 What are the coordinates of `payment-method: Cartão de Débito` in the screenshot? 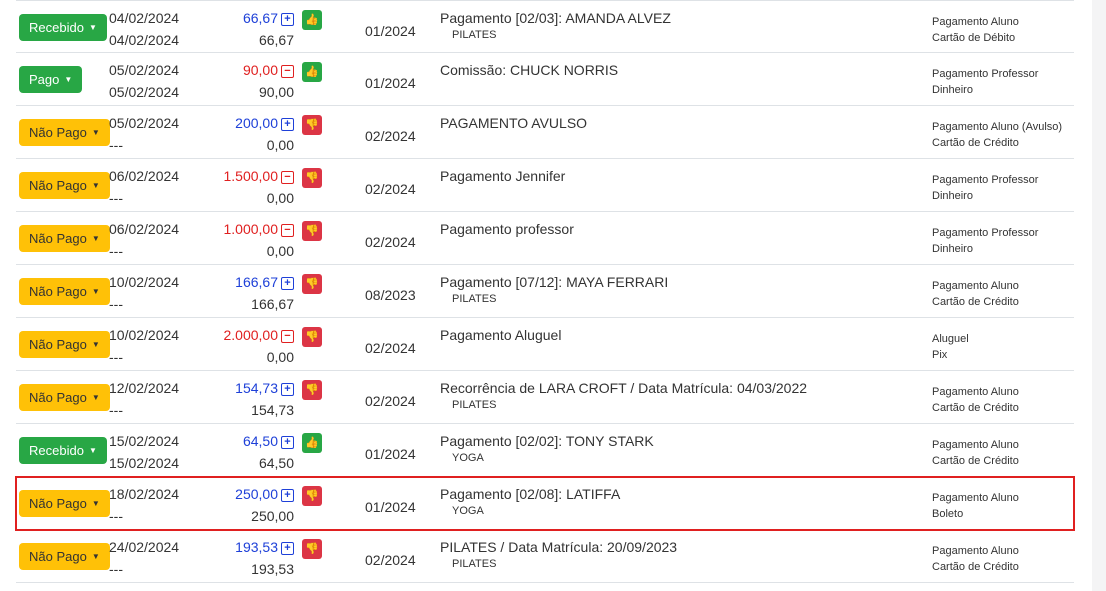 It's located at (974, 38).